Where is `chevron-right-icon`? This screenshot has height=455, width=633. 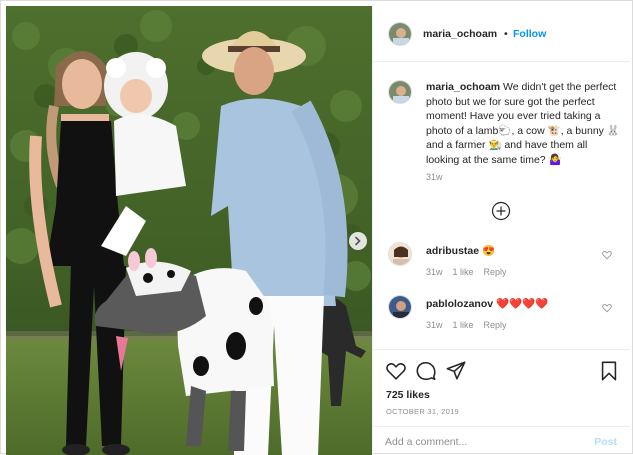 chevron-right-icon is located at coordinates (358, 241).